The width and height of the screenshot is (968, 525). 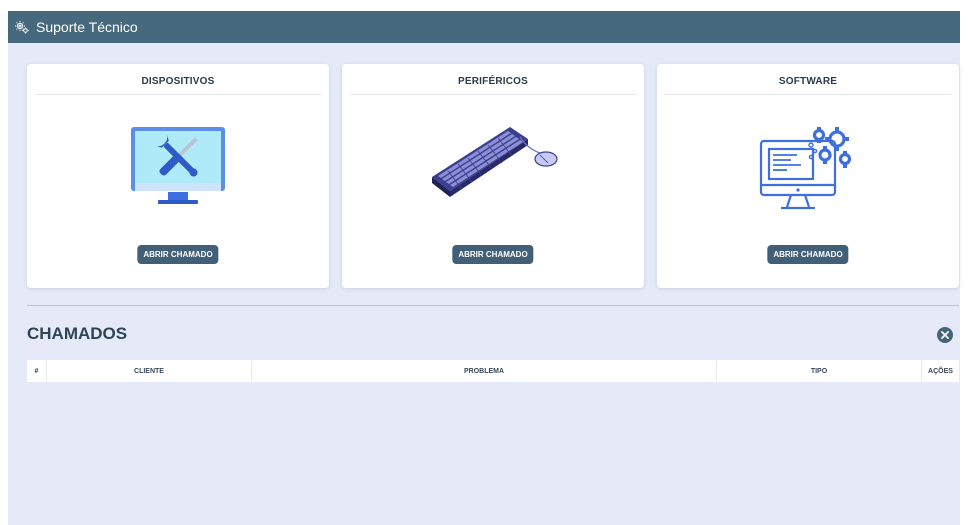 I want to click on monitor-gears-illustration, so click(x=808, y=169).